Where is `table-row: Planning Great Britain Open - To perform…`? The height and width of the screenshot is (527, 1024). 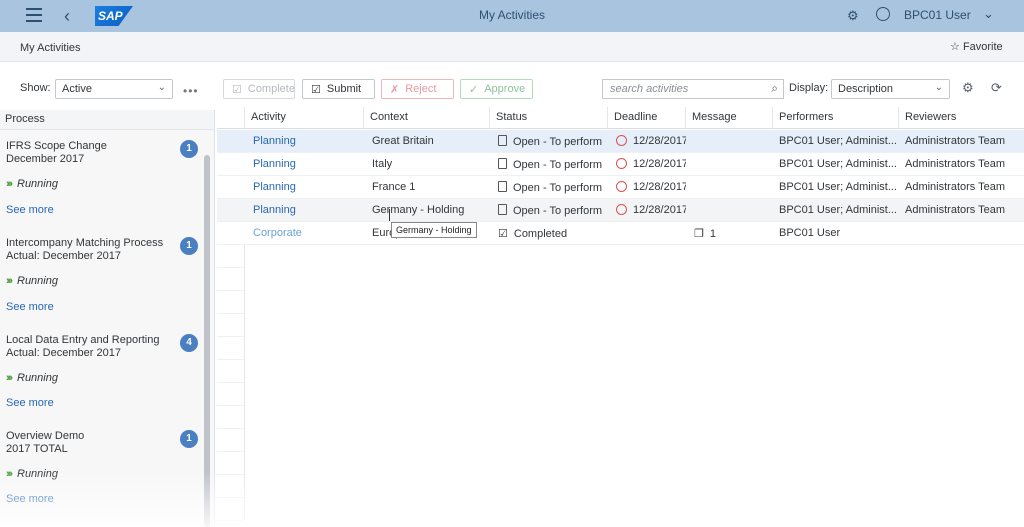
table-row: Planning Great Britain Open - To perform… is located at coordinates (620, 141).